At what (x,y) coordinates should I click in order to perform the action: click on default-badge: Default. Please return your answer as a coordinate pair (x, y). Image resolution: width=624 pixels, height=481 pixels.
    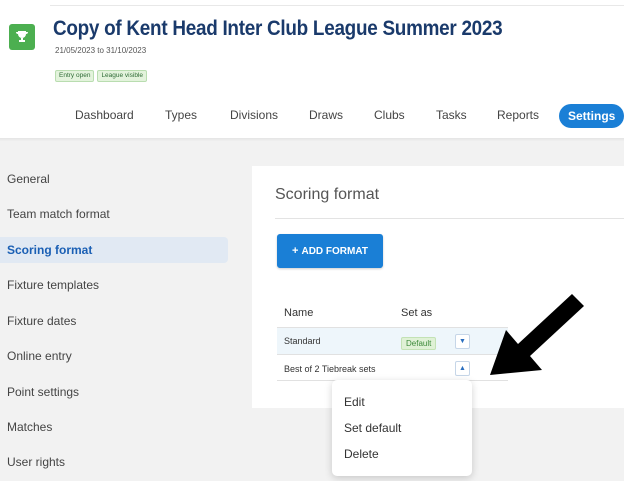
    Looking at the image, I should click on (419, 343).